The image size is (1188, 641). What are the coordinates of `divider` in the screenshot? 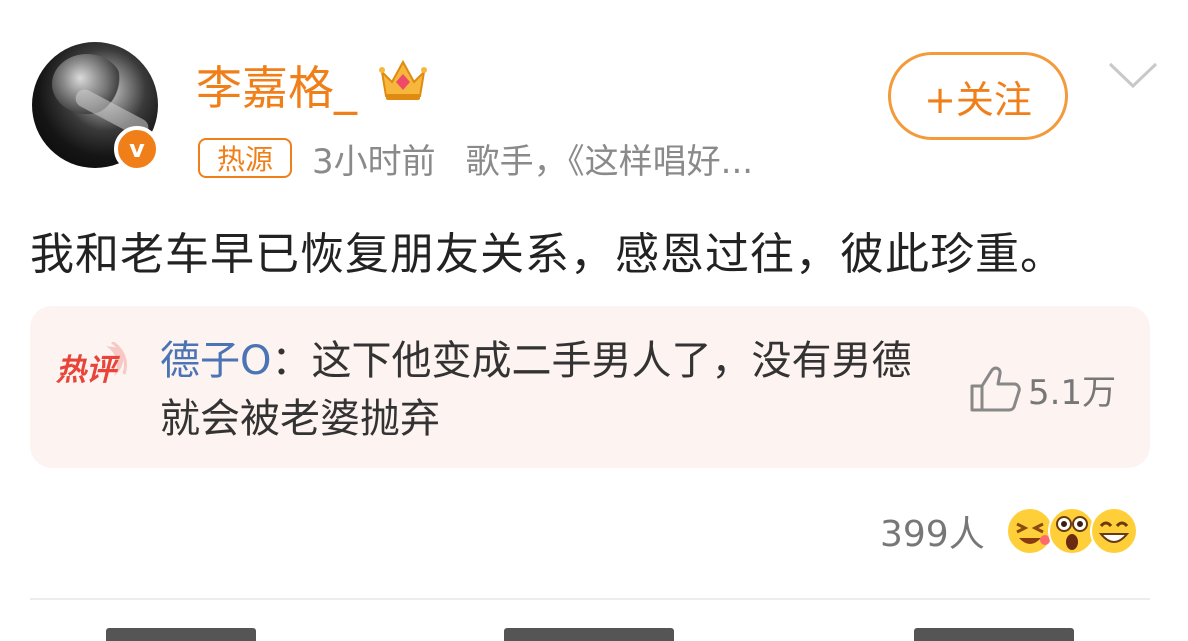 It's located at (590, 599).